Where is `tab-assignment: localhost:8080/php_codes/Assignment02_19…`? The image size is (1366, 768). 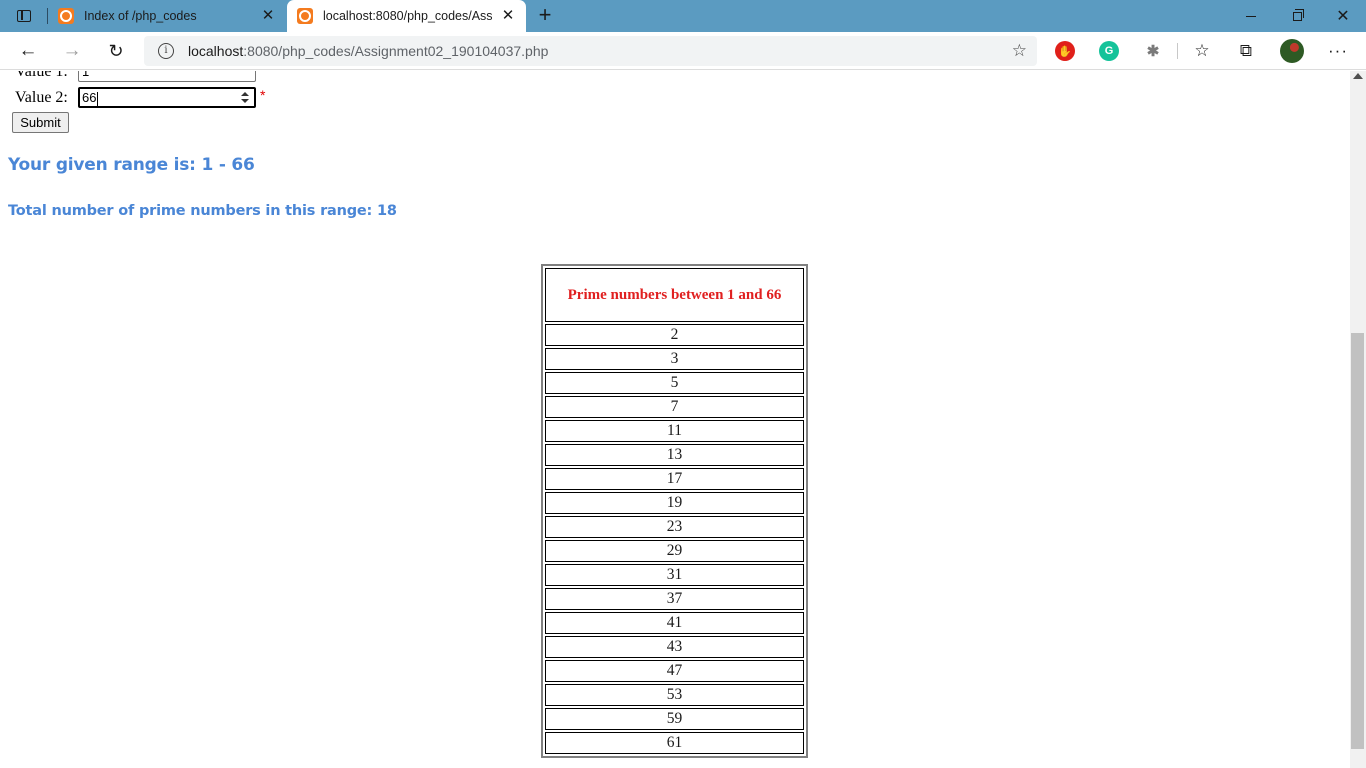 tab-assignment: localhost:8080/php_codes/Assignment02_19… is located at coordinates (406, 16).